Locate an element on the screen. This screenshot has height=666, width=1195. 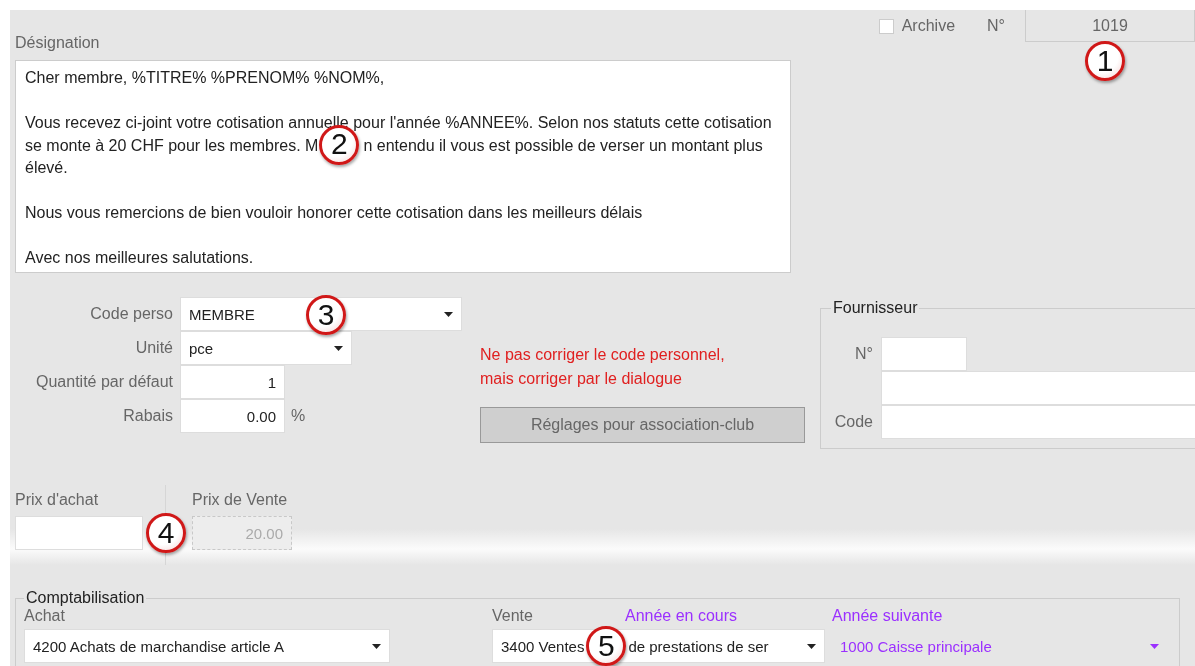
number-field: 1 is located at coordinates (232, 382).